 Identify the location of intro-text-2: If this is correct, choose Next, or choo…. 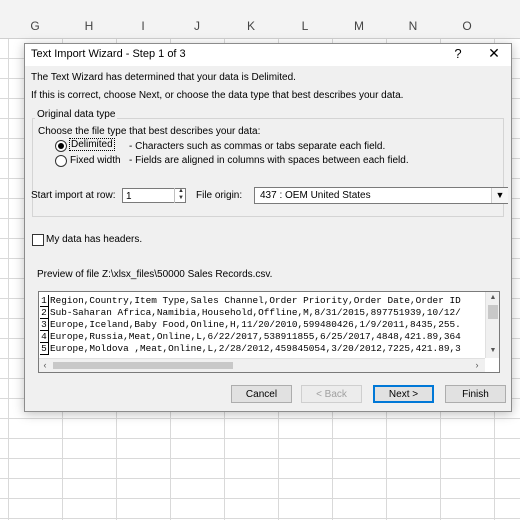
(217, 95).